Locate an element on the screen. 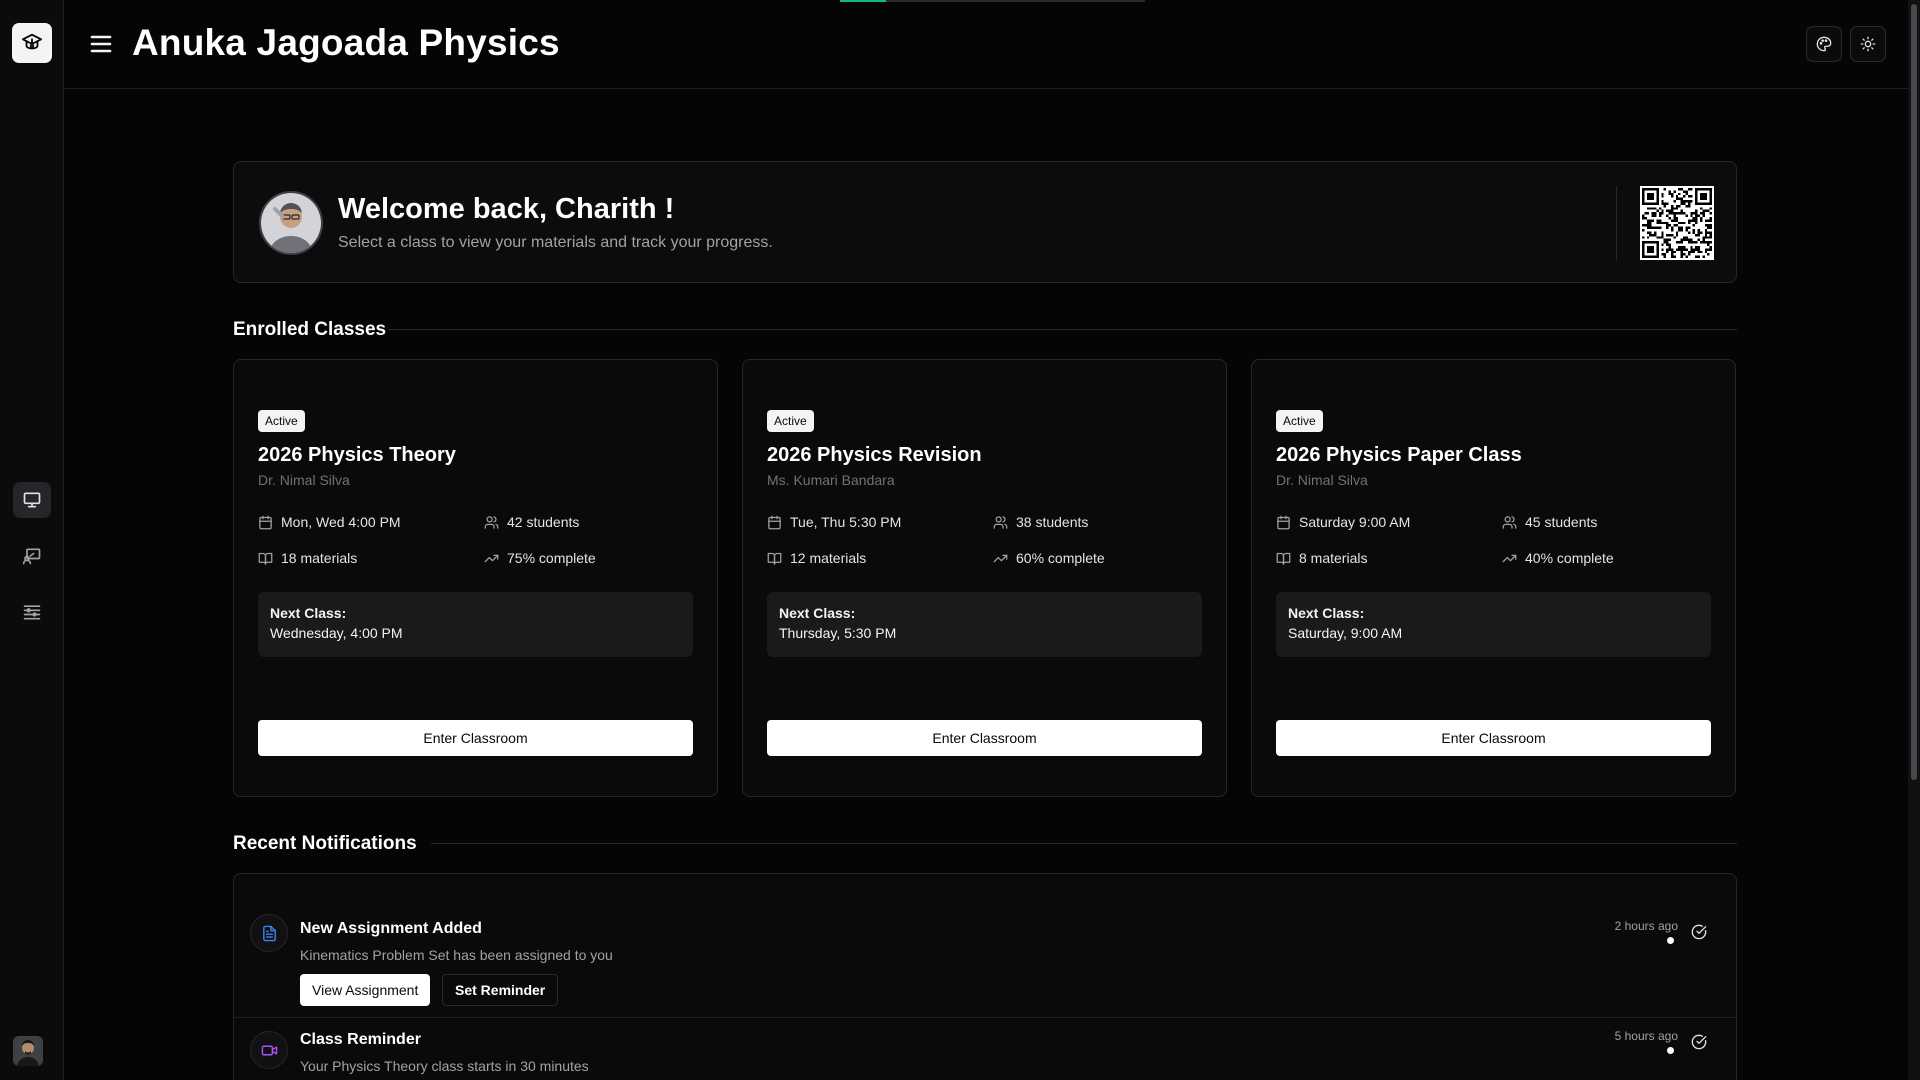  class-schedule: Saturday 9:00 AM is located at coordinates (1343, 522).